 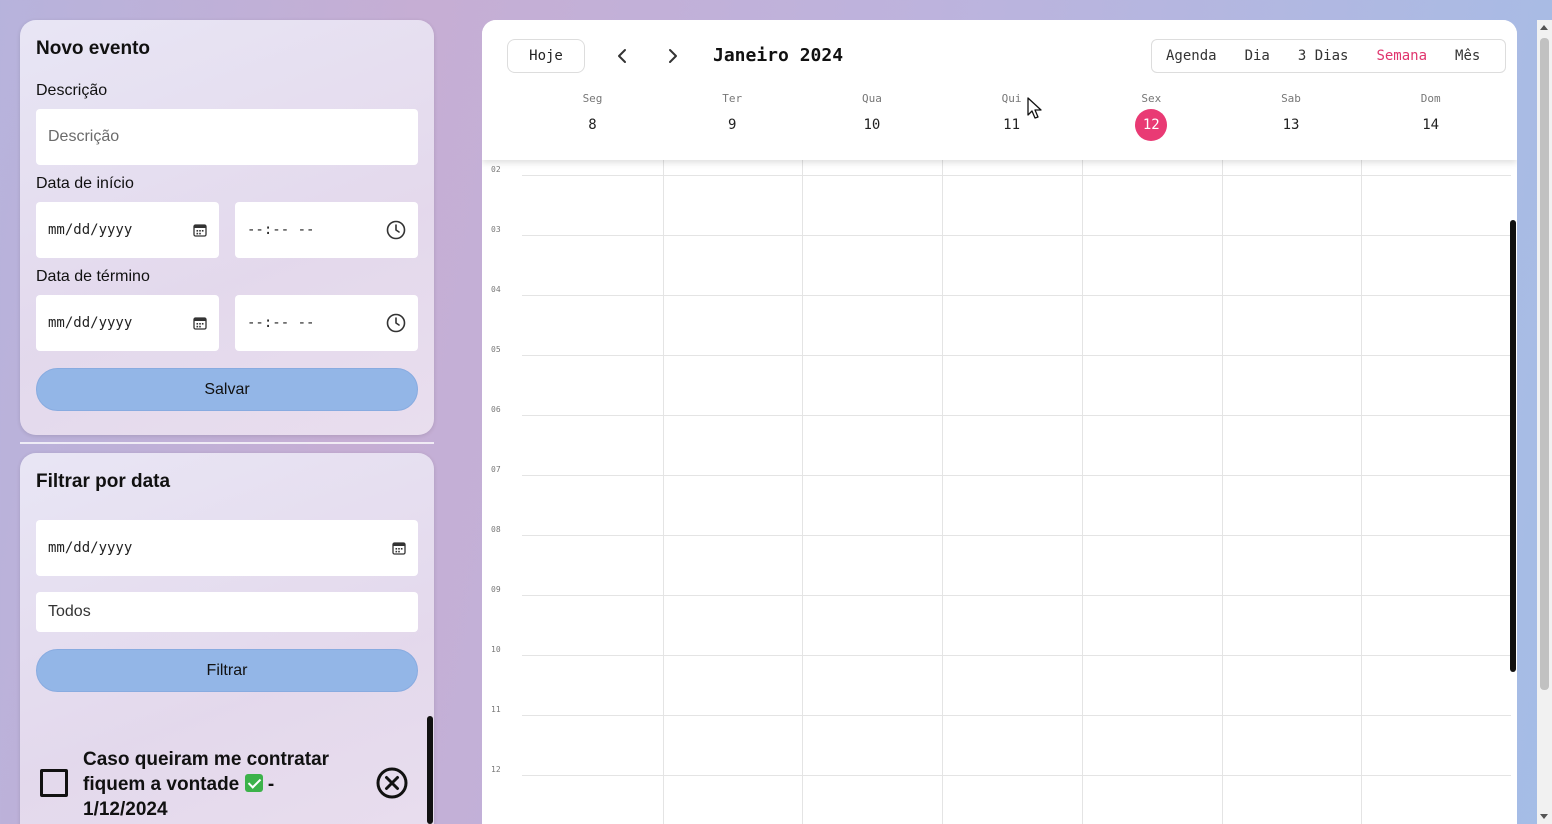 I want to click on status-select-value: Todos, so click(x=69, y=611).